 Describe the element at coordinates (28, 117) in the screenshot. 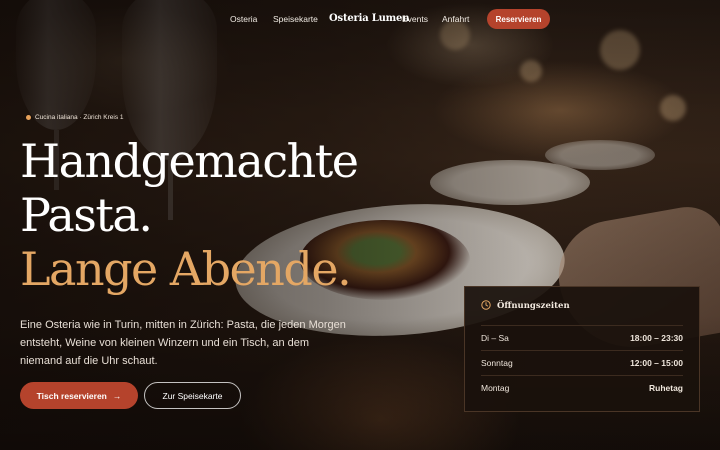

I see `dot-icon` at that location.